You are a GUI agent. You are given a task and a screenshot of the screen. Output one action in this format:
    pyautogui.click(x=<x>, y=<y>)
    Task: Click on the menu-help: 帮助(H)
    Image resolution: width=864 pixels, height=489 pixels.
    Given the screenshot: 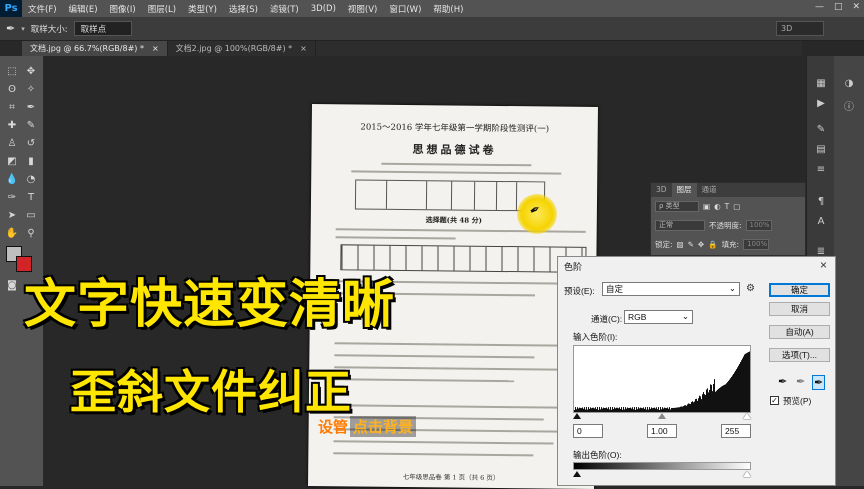 What is the action you would take?
    pyautogui.click(x=448, y=9)
    